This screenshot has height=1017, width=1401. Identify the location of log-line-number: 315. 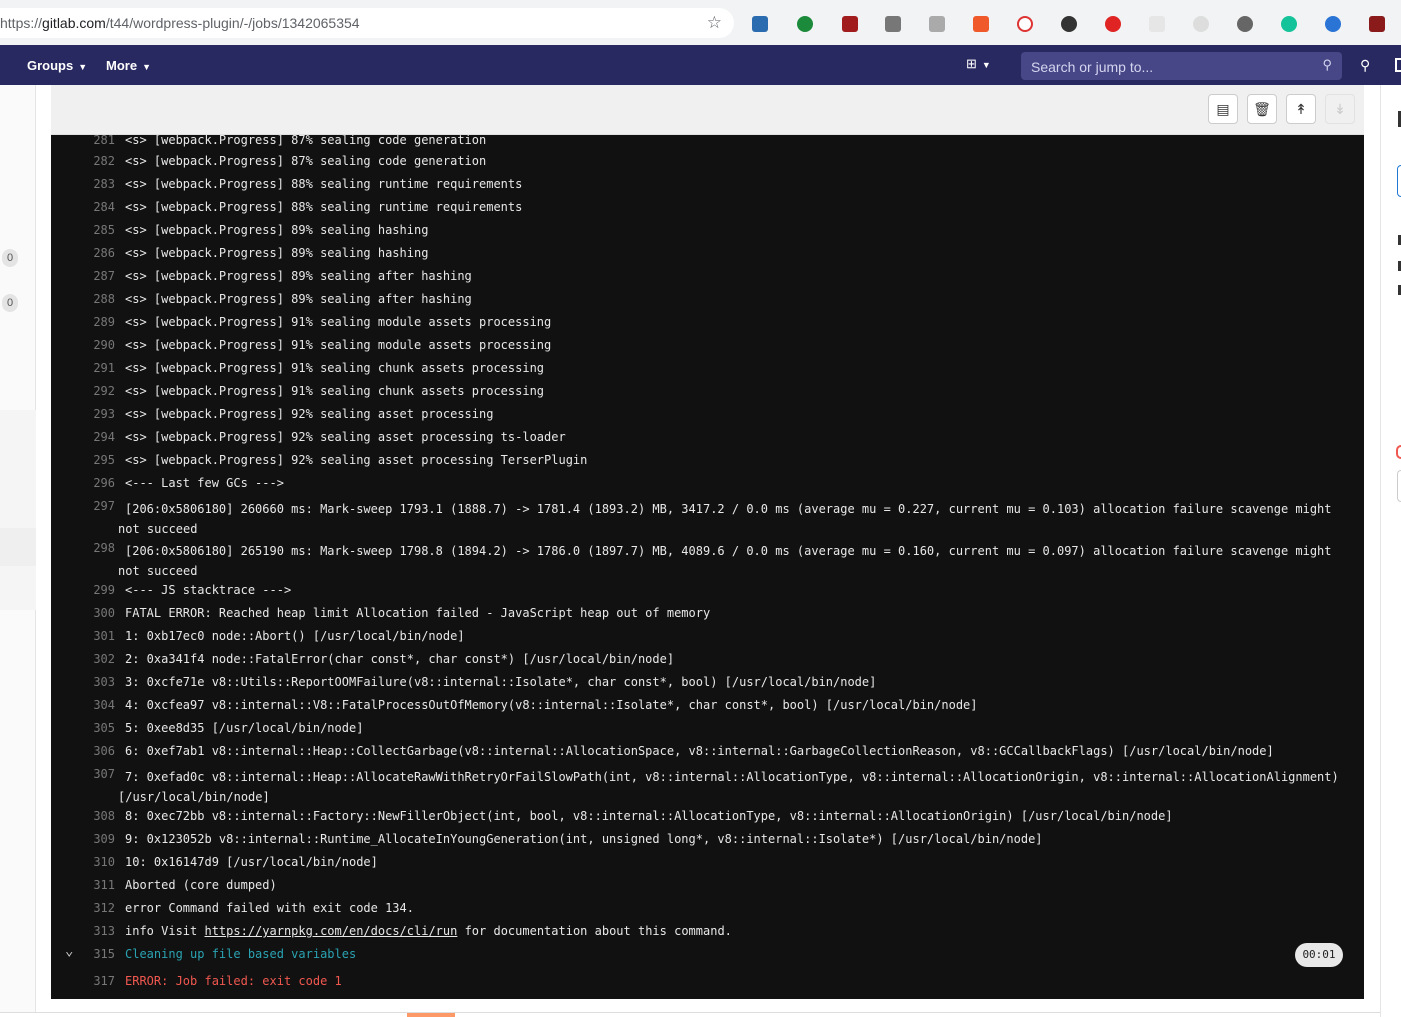
(90, 954).